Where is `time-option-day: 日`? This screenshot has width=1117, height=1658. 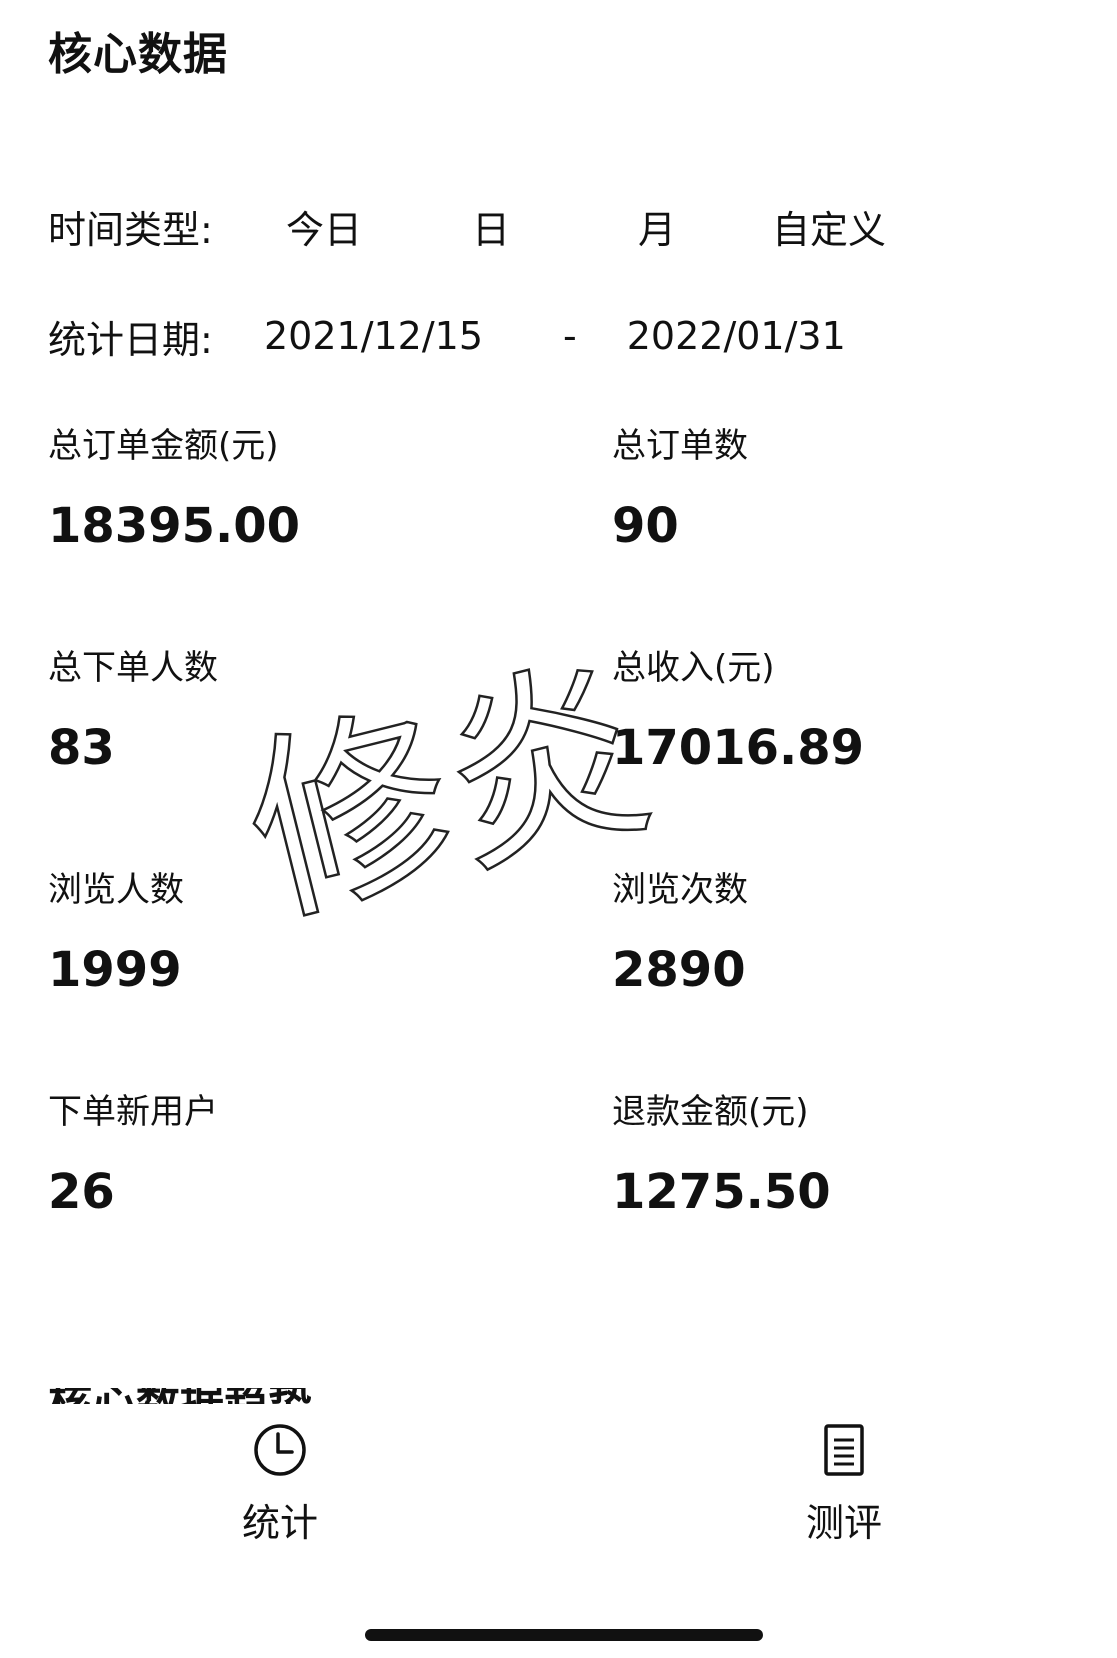
time-option-day: 日 is located at coordinates (555, 226).